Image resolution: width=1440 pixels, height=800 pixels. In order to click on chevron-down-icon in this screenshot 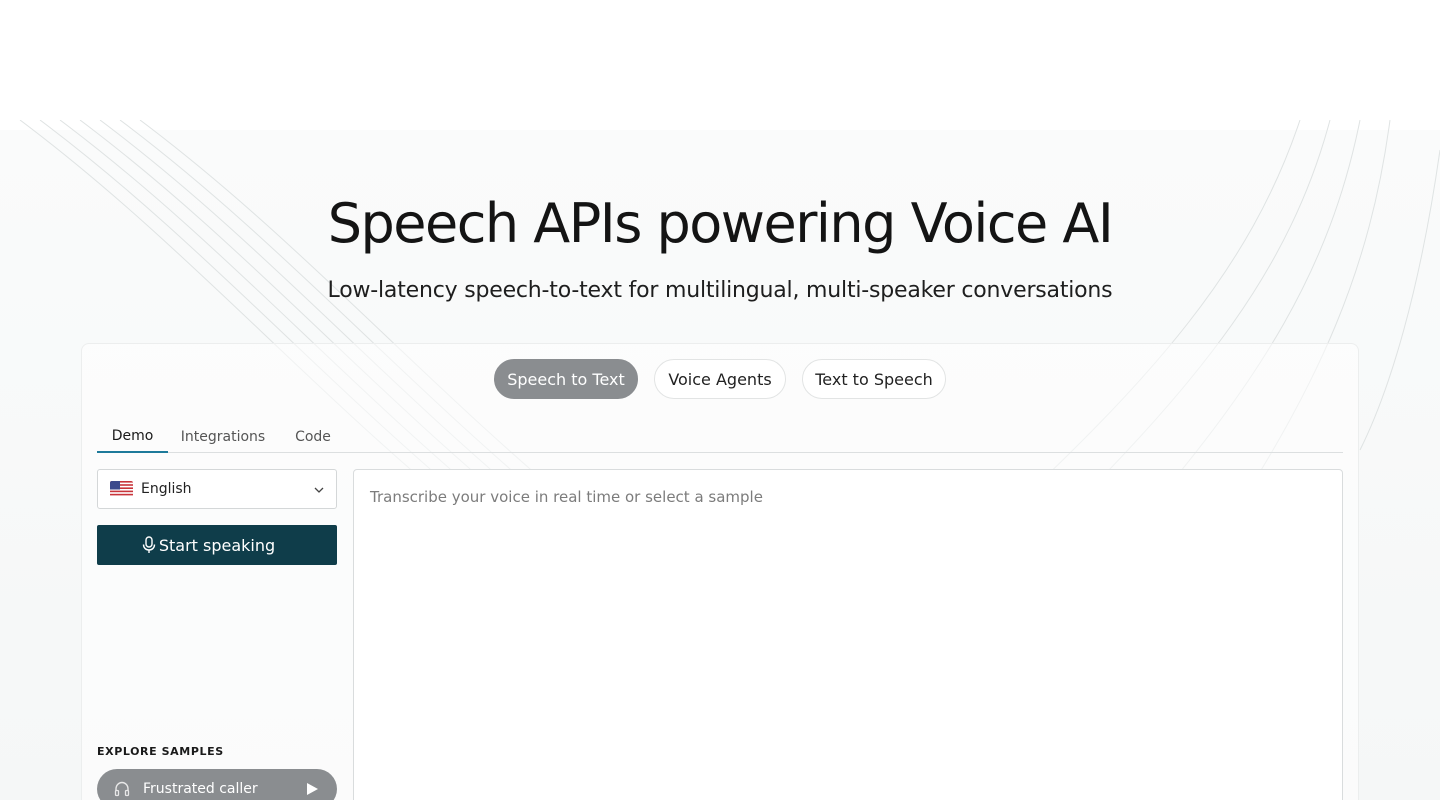, I will do `click(319, 490)`.